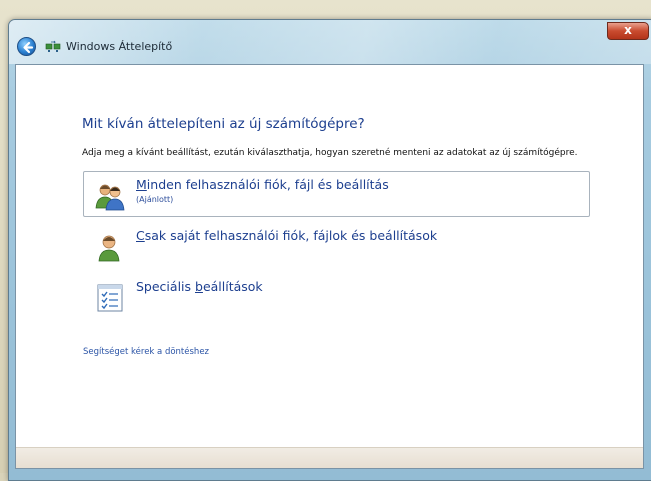 The width and height of the screenshot is (651, 481). I want to click on back-button, so click(26, 46).